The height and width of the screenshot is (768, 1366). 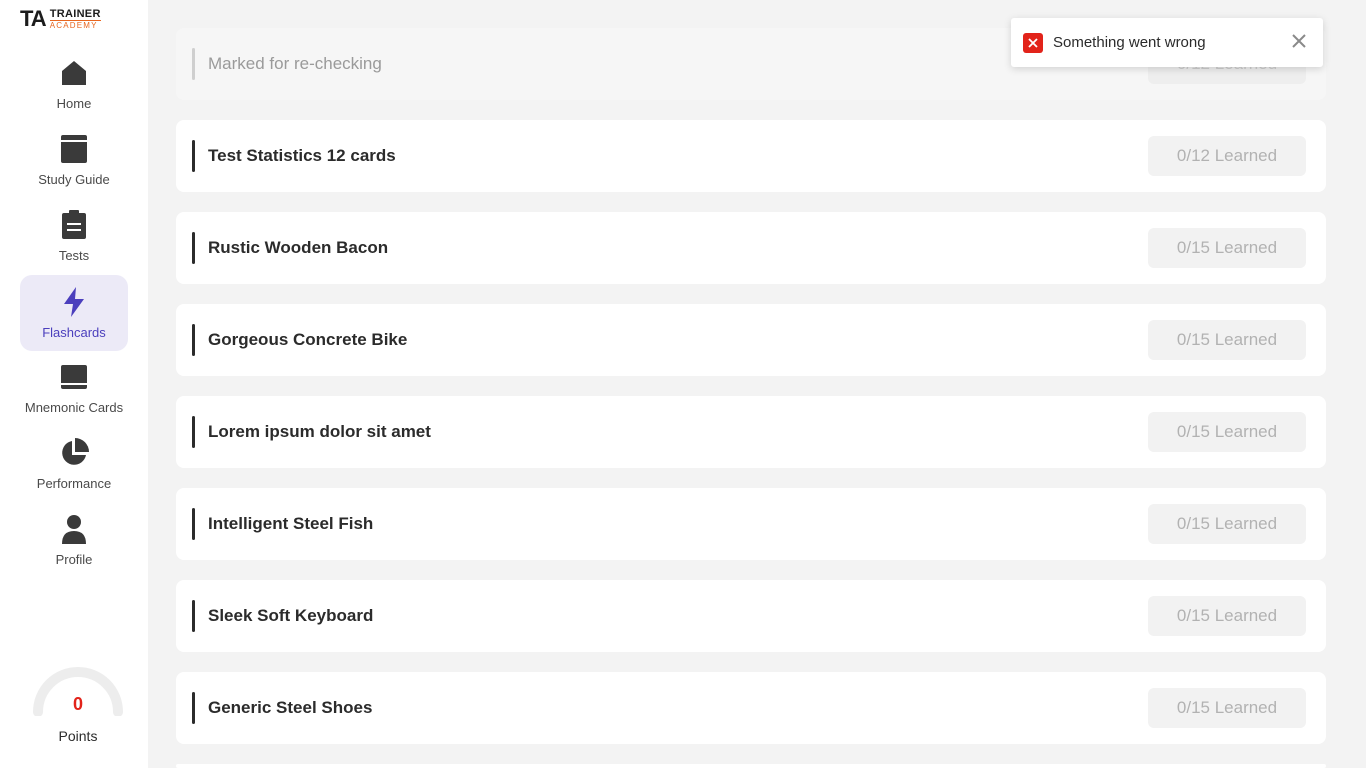 What do you see at coordinates (74, 149) in the screenshot?
I see `book-icon` at bounding box center [74, 149].